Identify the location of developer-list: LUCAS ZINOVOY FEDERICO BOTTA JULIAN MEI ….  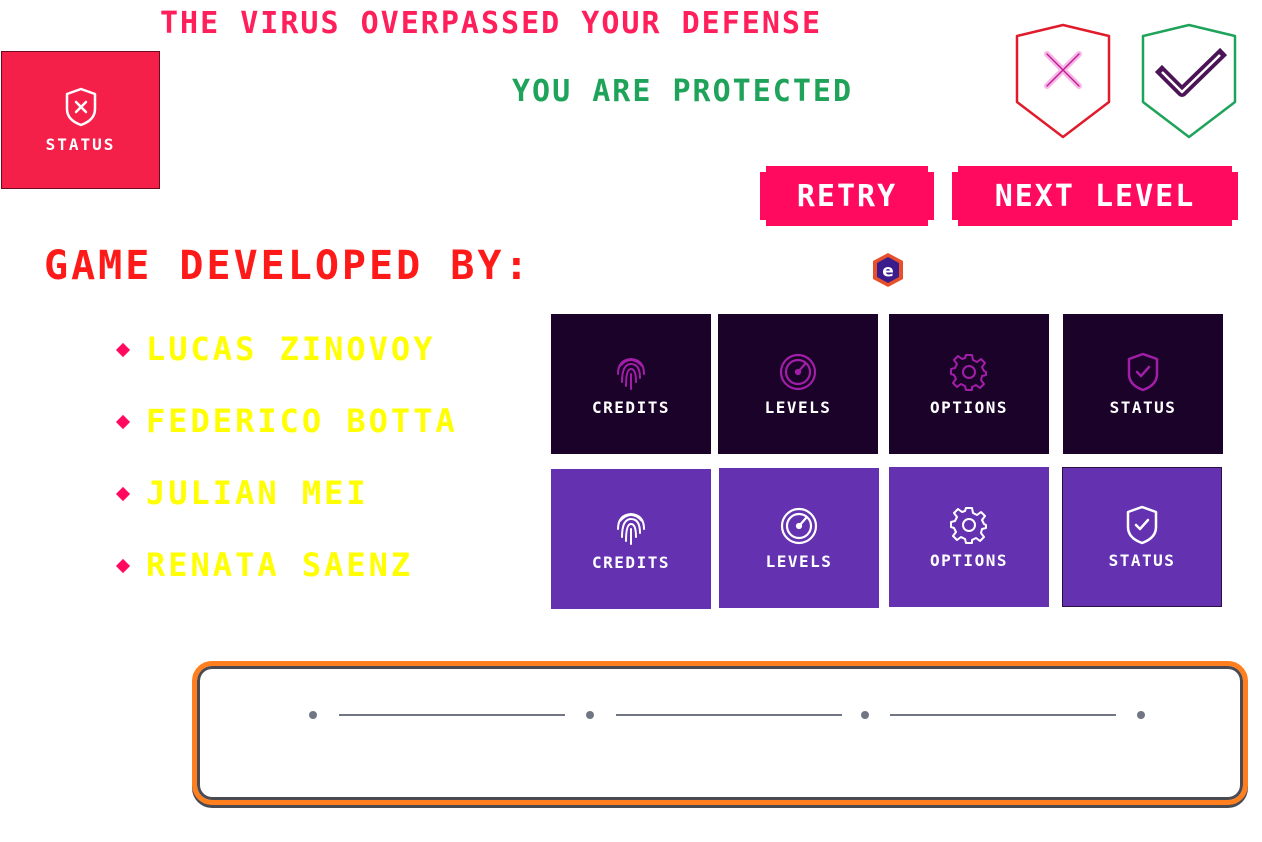
(286, 474).